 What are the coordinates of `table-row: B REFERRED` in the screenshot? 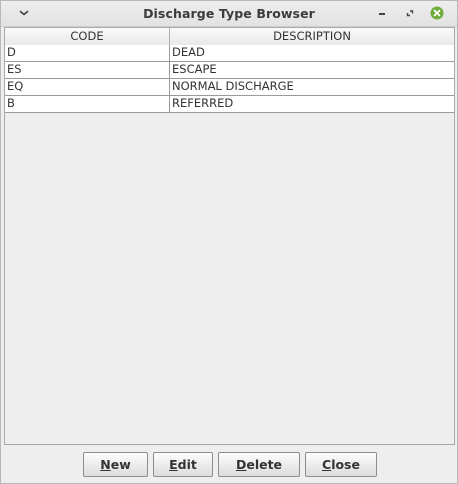 It's located at (229, 104).